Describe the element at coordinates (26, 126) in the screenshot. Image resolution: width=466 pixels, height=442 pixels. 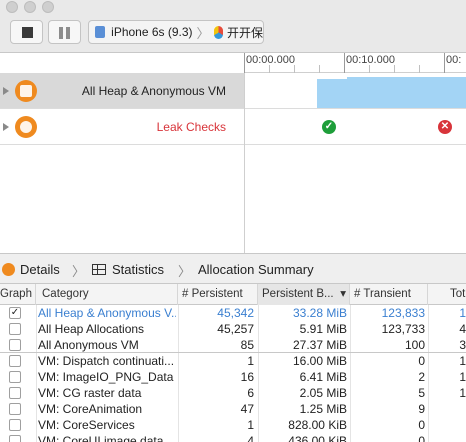
I see `leaks-icon` at that location.